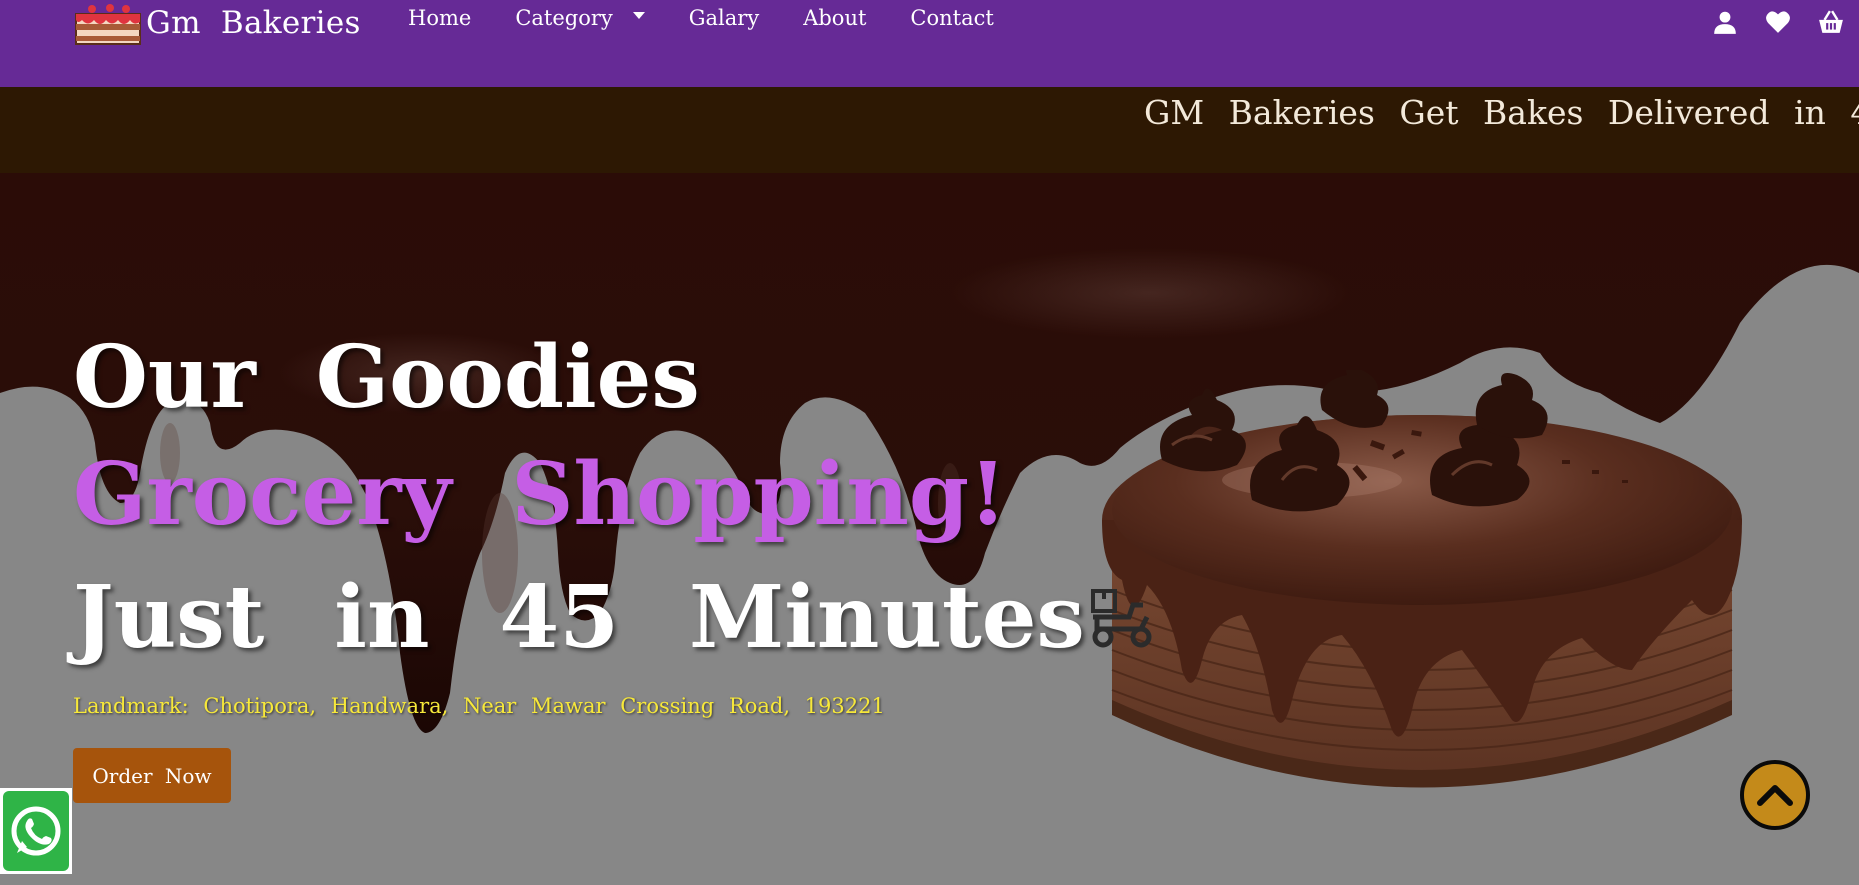  I want to click on hero-title-line1: Our Goodies, so click(386, 377).